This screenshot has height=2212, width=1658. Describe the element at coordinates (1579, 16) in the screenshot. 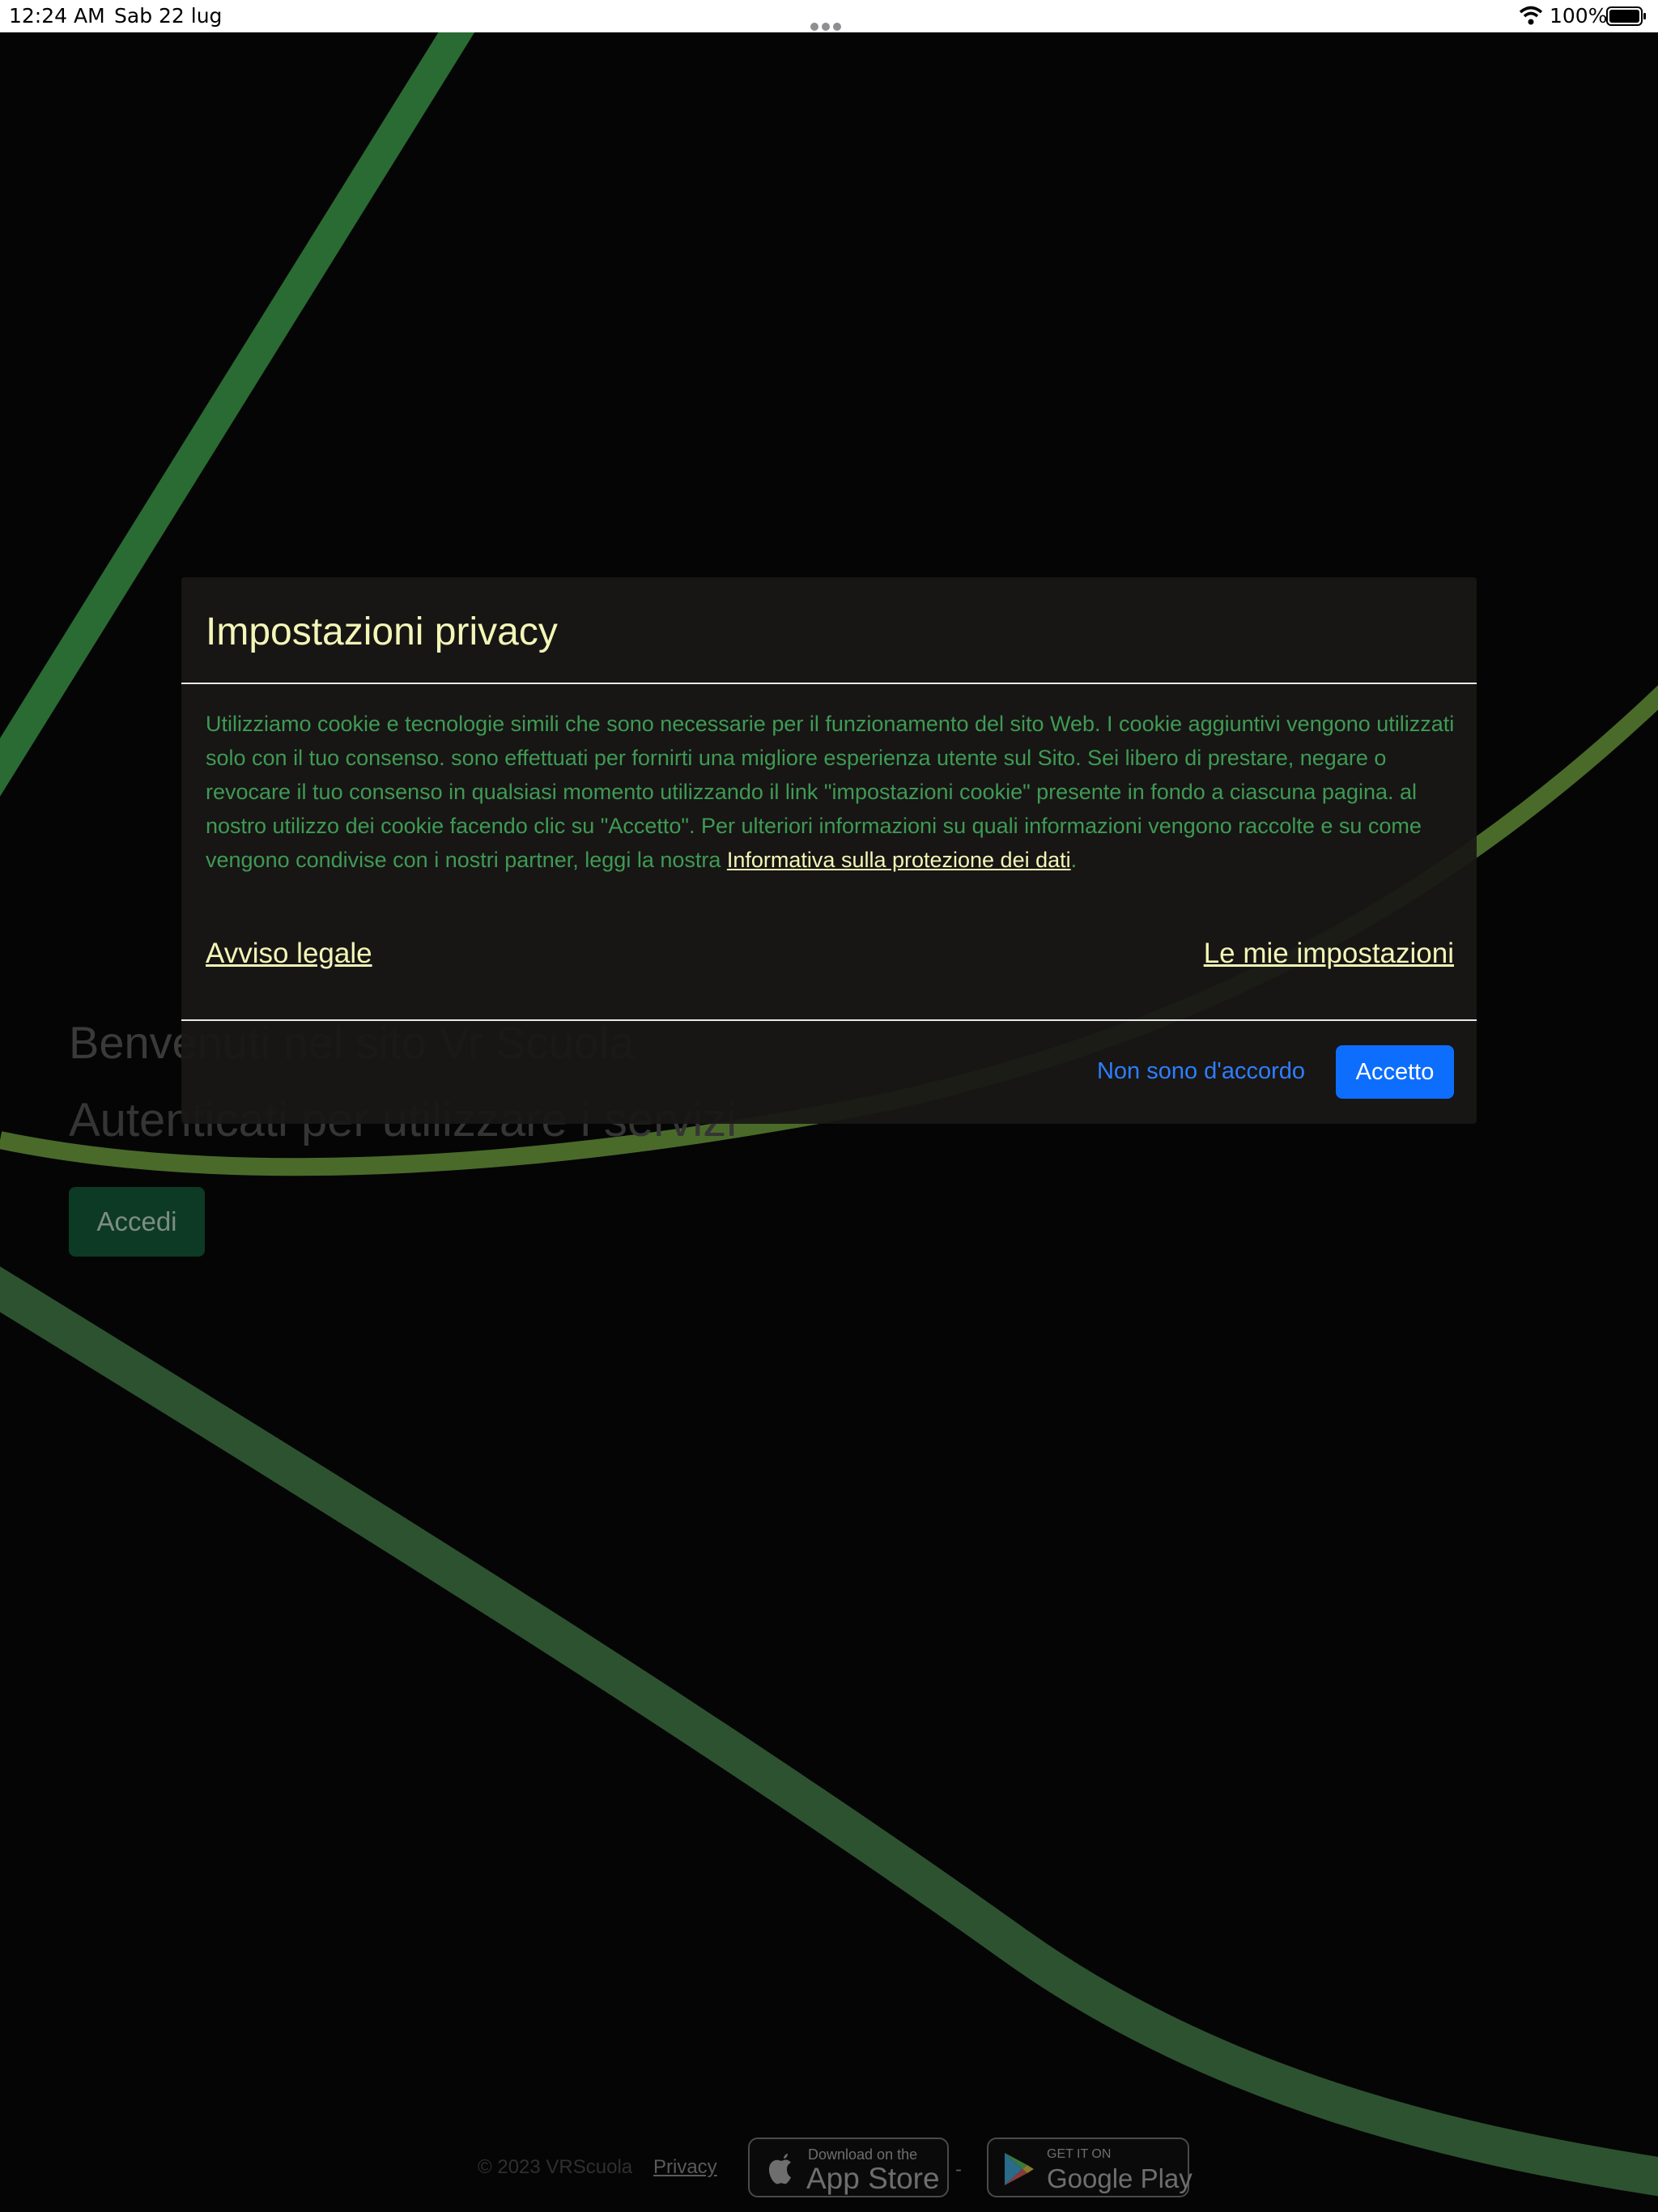

I see `battery-percent: 100%` at that location.